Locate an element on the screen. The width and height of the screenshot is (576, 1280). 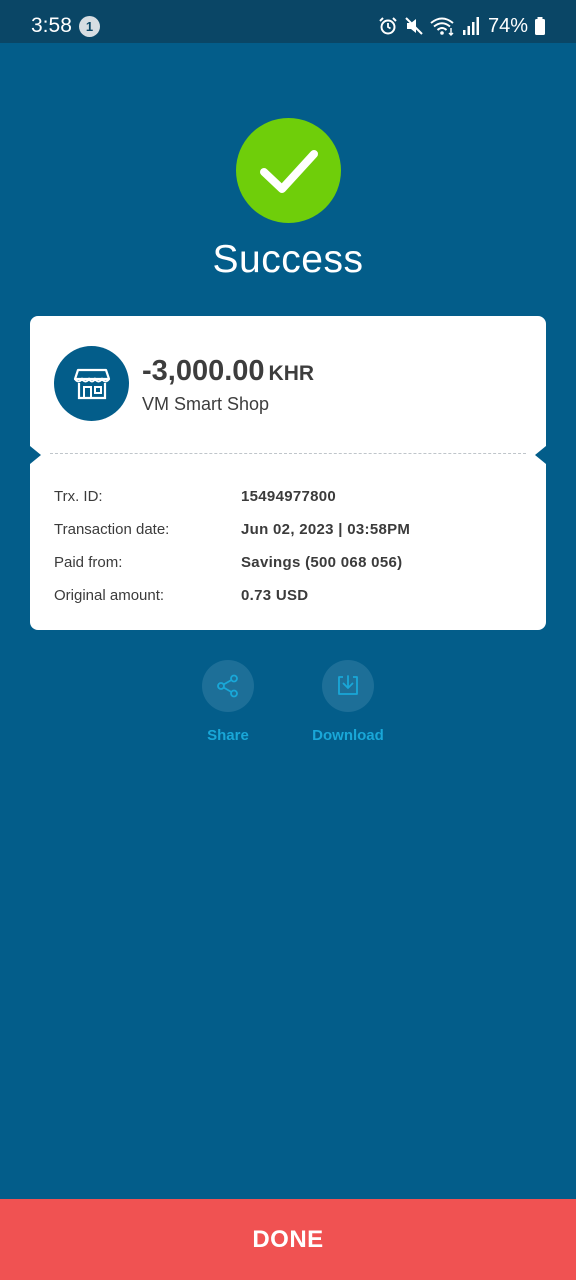
status-bar: 3:58 1 74% is located at coordinates (288, 21).